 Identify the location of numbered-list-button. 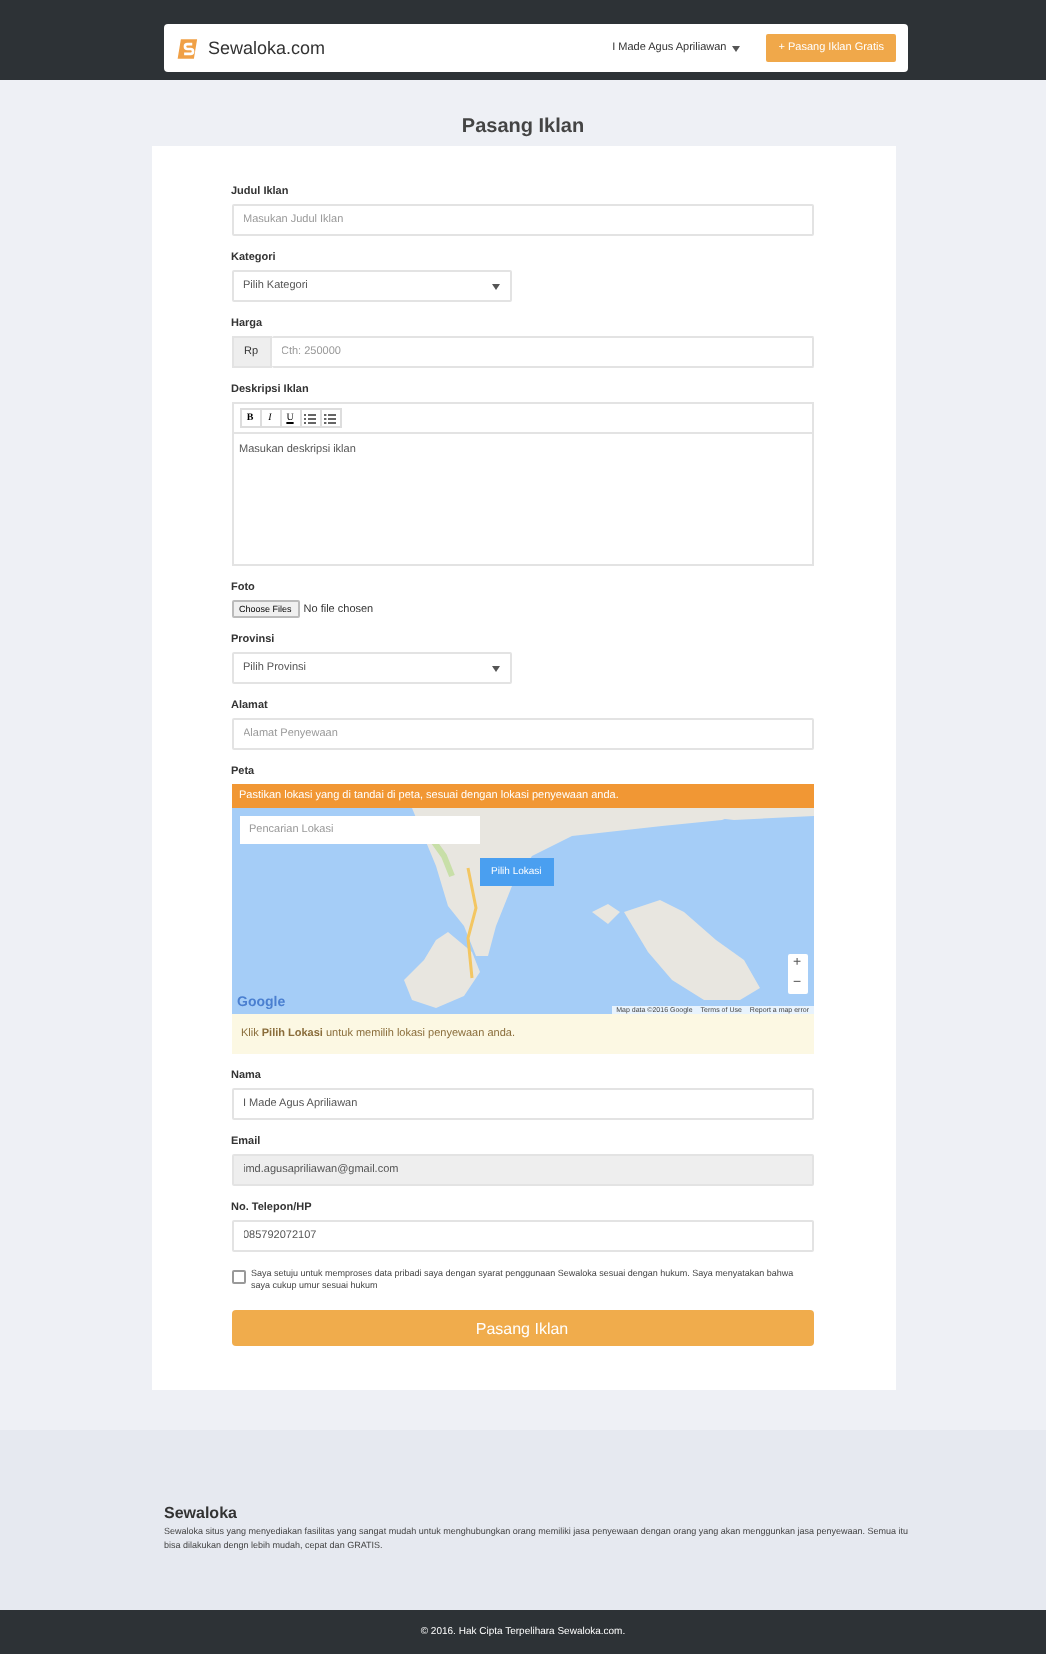
(330, 418).